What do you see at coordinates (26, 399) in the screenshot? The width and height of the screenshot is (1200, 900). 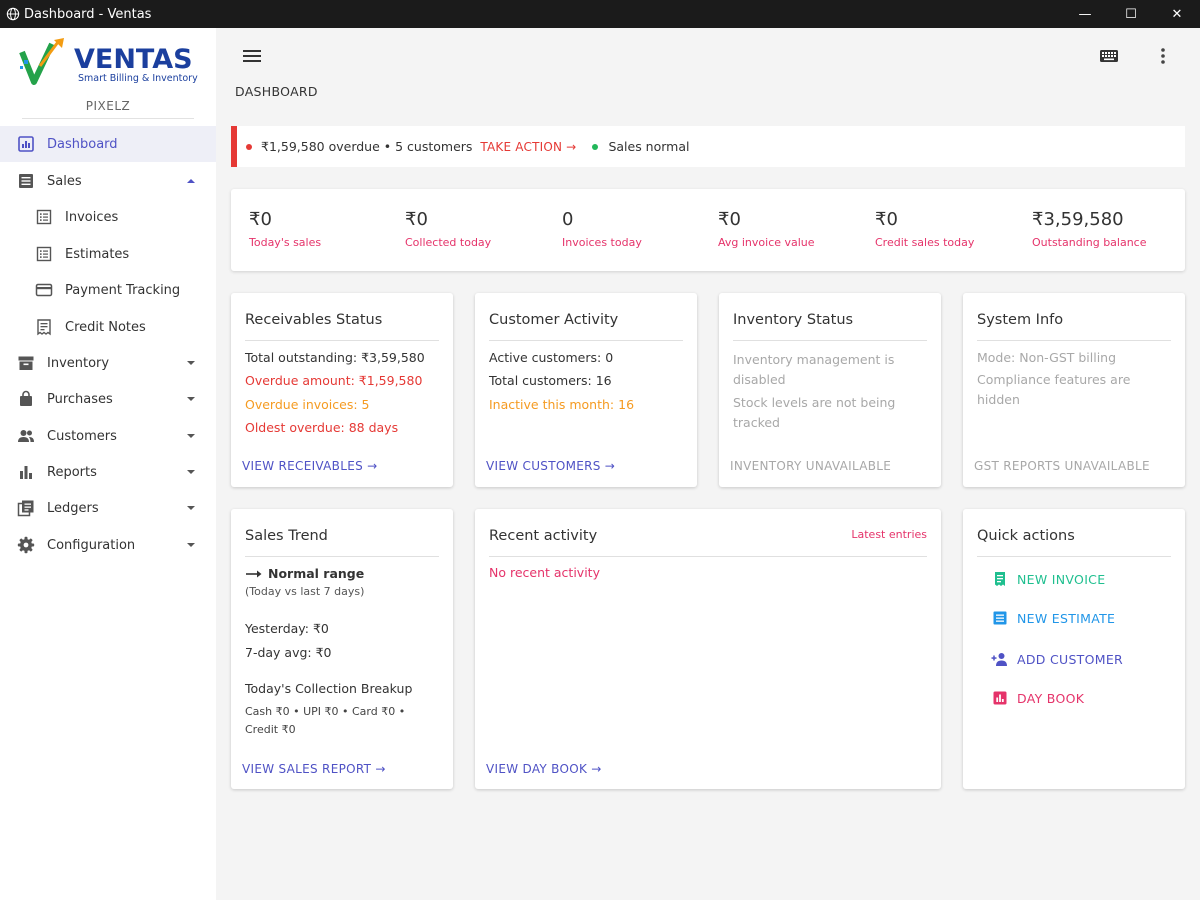 I see `purchases-icon` at bounding box center [26, 399].